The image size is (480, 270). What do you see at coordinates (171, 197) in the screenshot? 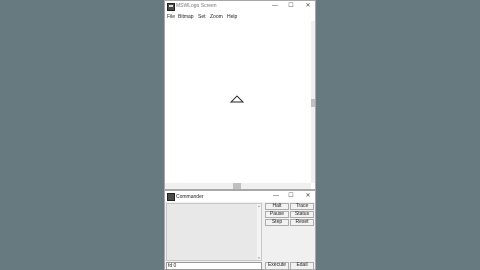
I see `commander-icon` at bounding box center [171, 197].